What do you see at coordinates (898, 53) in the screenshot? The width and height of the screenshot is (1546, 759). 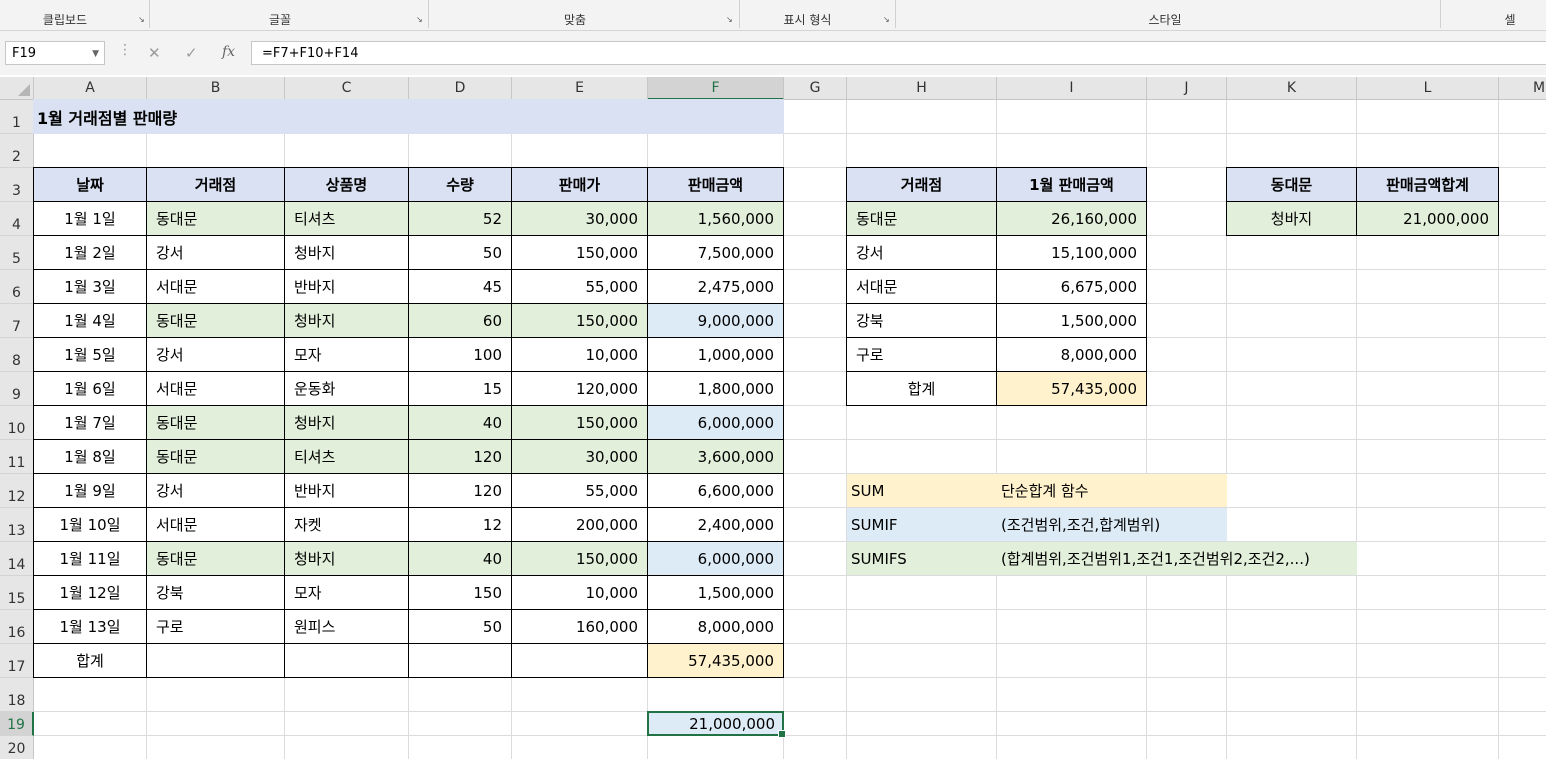 I see `formula-input: =F7+F10+F14` at bounding box center [898, 53].